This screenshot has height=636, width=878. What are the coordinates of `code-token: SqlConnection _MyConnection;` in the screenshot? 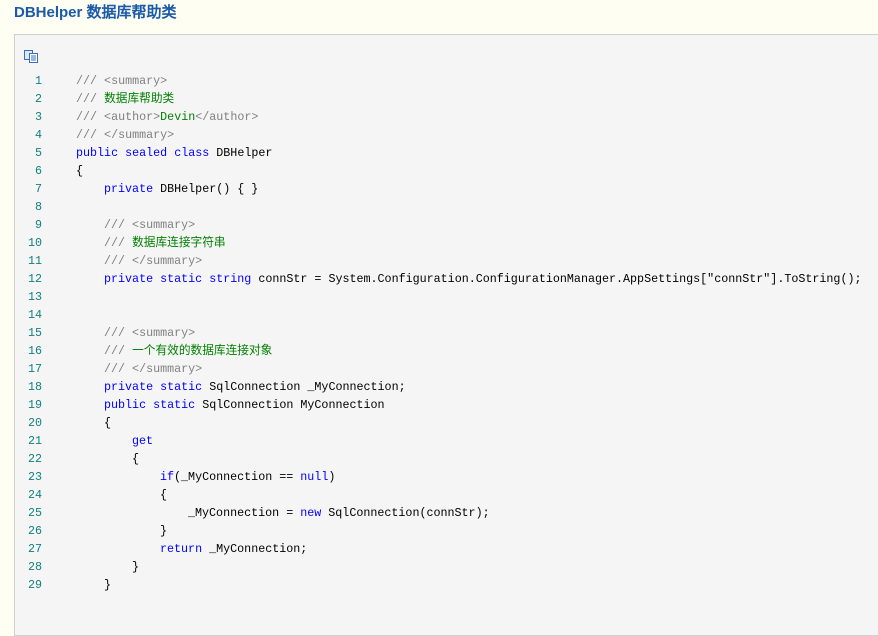 It's located at (307, 387).